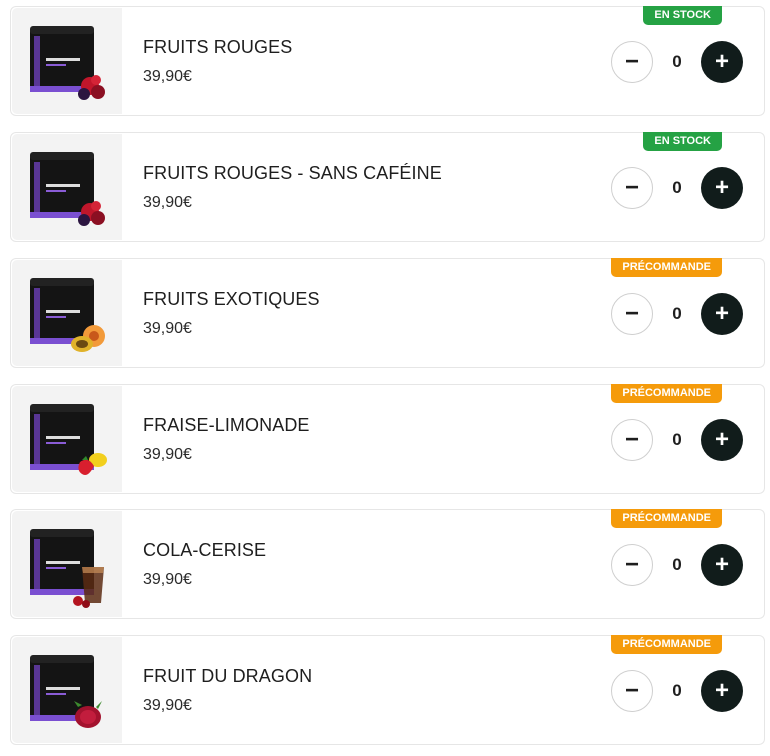 Image resolution: width=770 pixels, height=756 pixels. Describe the element at coordinates (387, 61) in the screenshot. I see `product-card: FRUITS ROUGES 39,90€ EN STOCK − 0 +` at that location.